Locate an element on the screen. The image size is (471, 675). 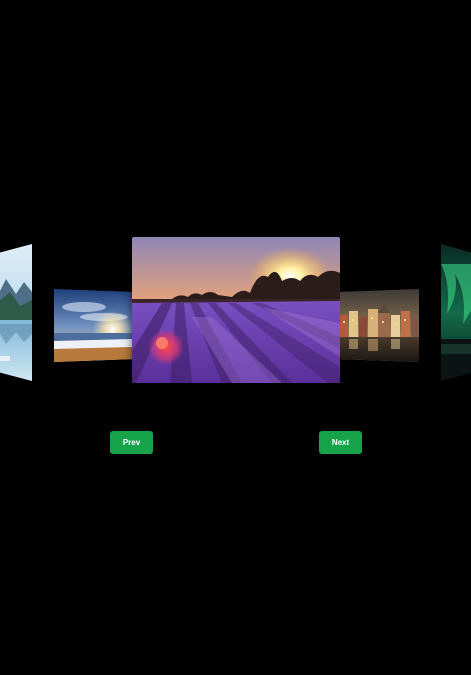
sunset-beach-image is located at coordinates (93, 325).